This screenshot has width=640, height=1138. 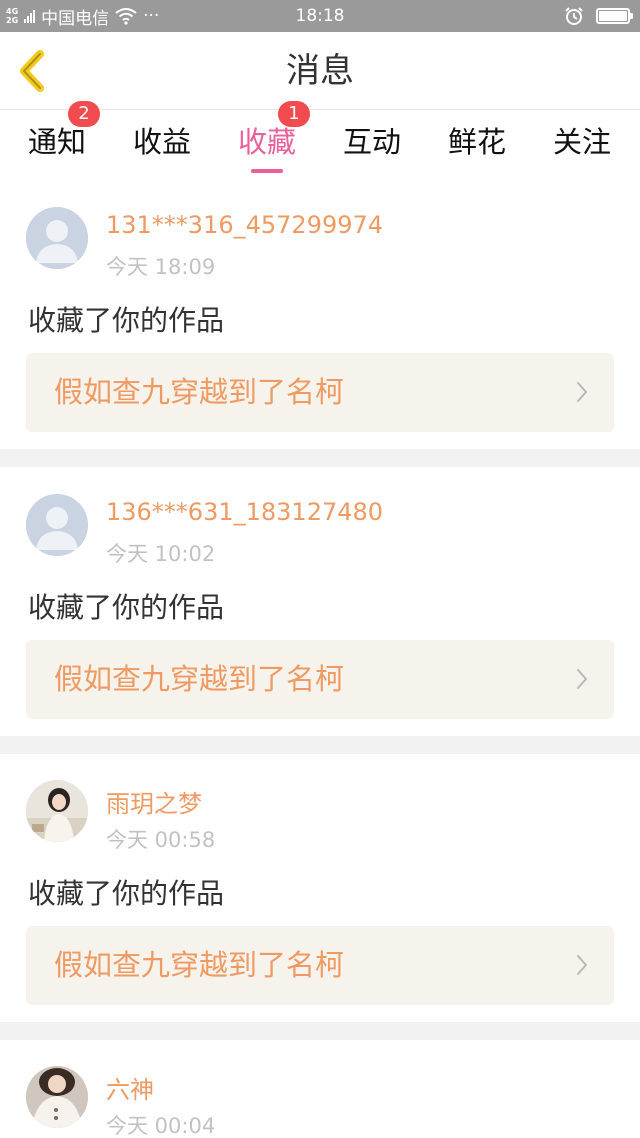 I want to click on status-bar: 4G 2G 中国电信 ··· 18:18, so click(x=320, y=16).